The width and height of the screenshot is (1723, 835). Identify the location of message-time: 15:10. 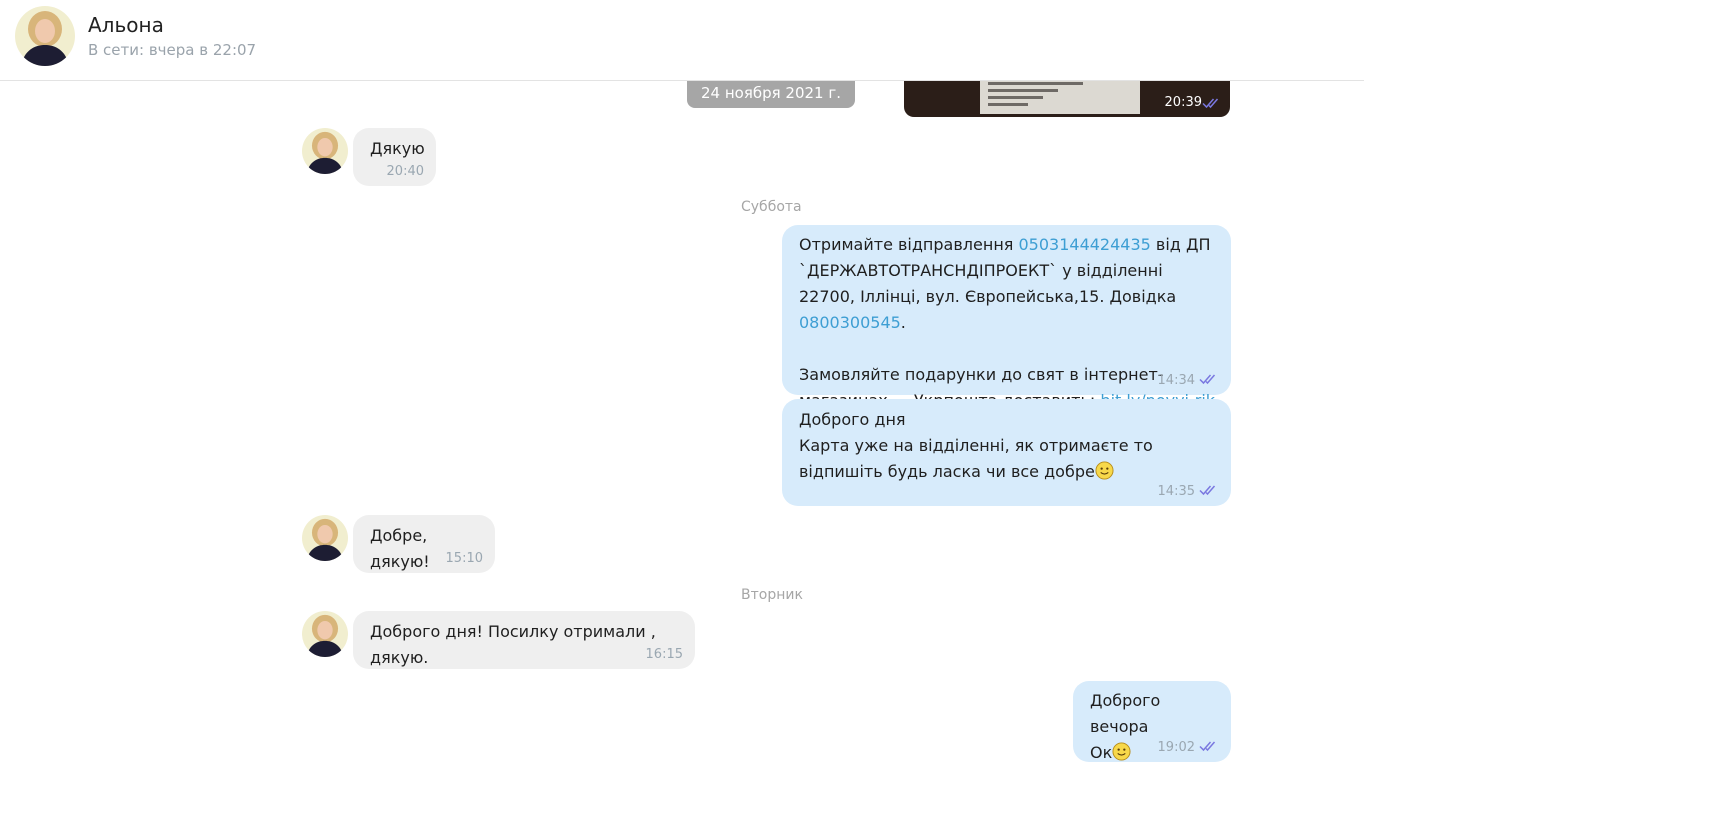
(464, 558).